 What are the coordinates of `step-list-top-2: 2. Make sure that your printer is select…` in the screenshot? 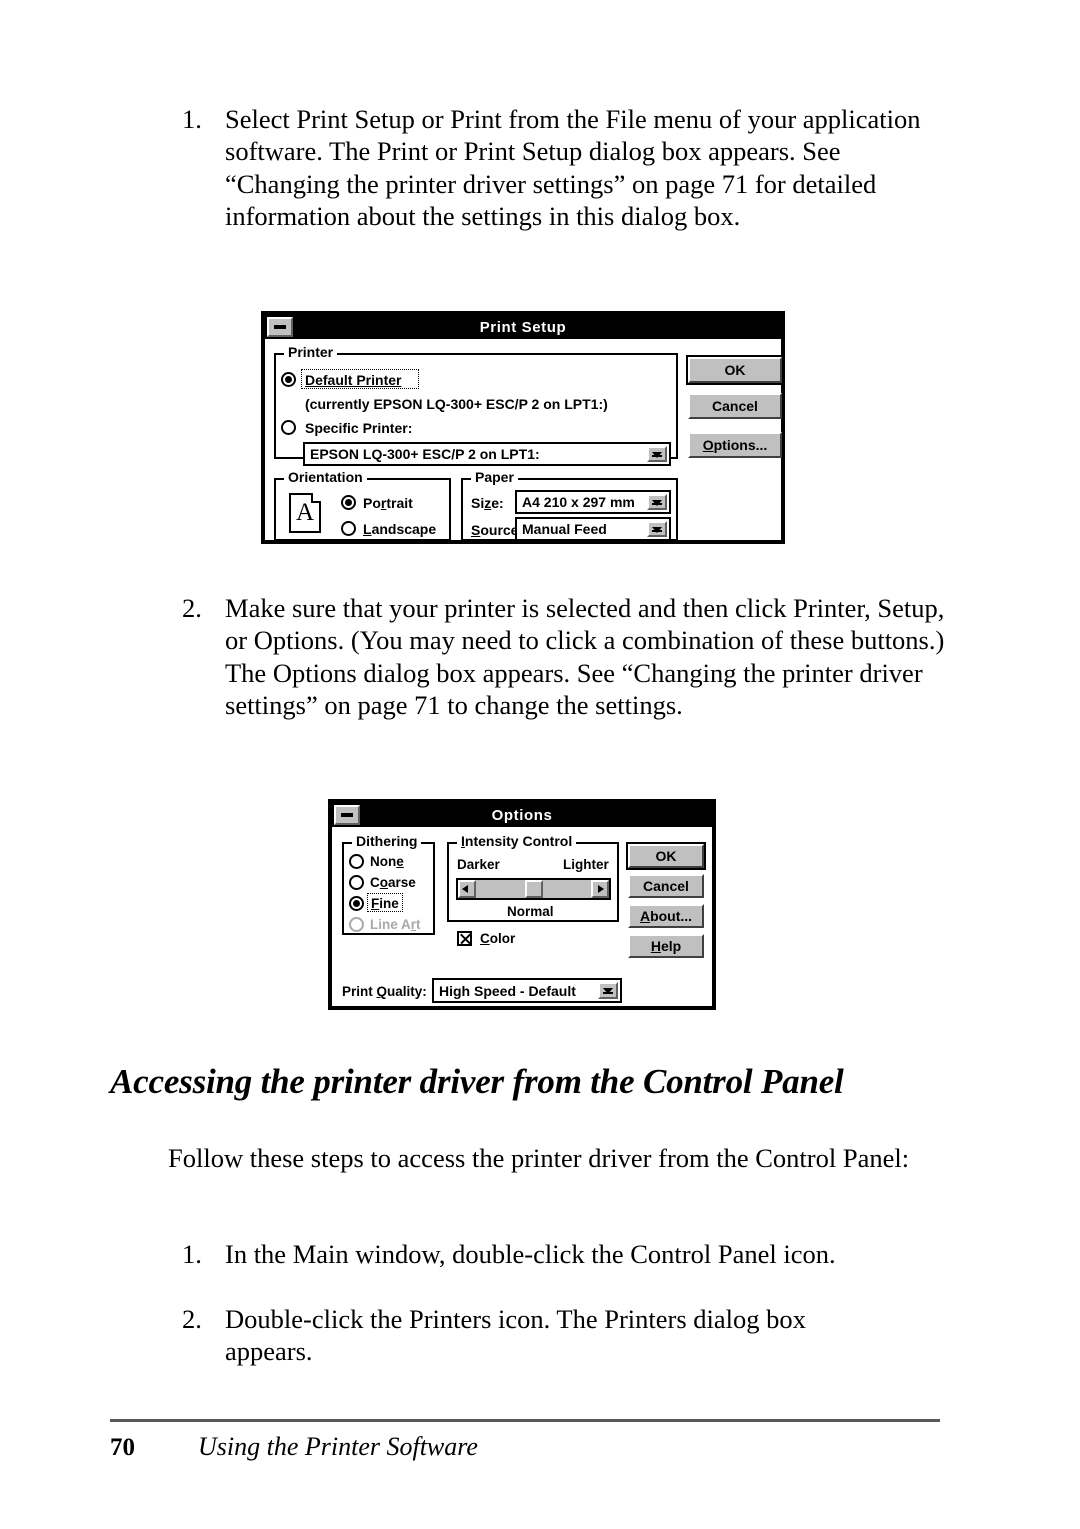 It's located at (563, 657).